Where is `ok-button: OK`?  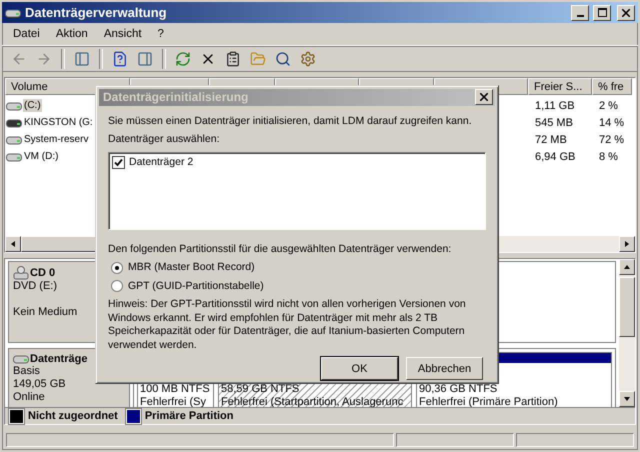
ok-button: OK is located at coordinates (359, 368).